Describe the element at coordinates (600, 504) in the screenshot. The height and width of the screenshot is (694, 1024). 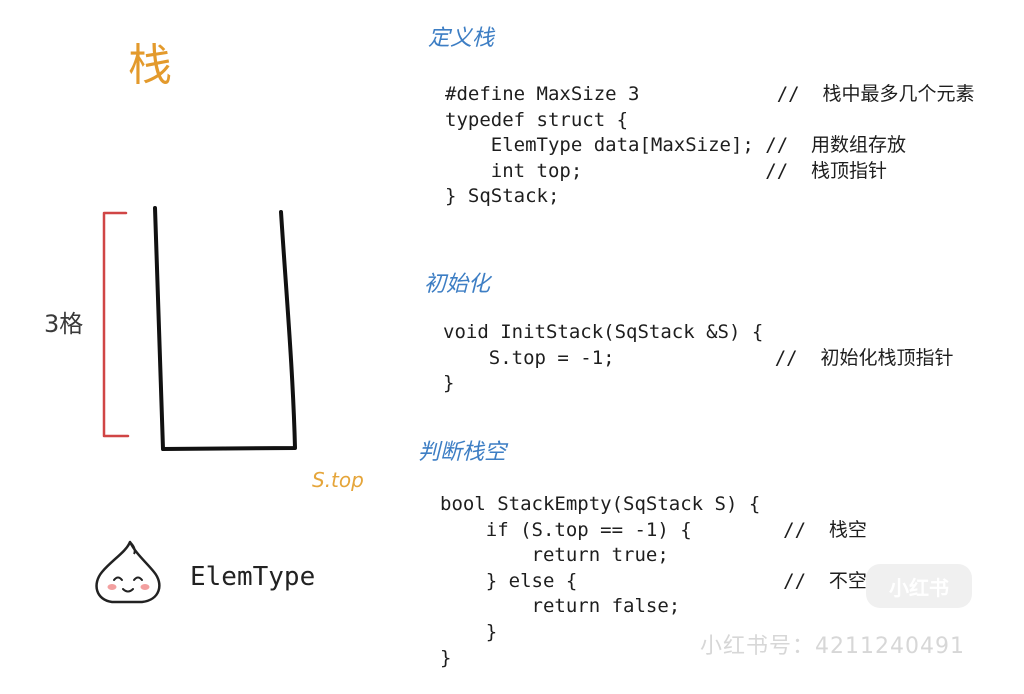
I see `code-line: bool StackEmpty(SqStack S) {` at that location.